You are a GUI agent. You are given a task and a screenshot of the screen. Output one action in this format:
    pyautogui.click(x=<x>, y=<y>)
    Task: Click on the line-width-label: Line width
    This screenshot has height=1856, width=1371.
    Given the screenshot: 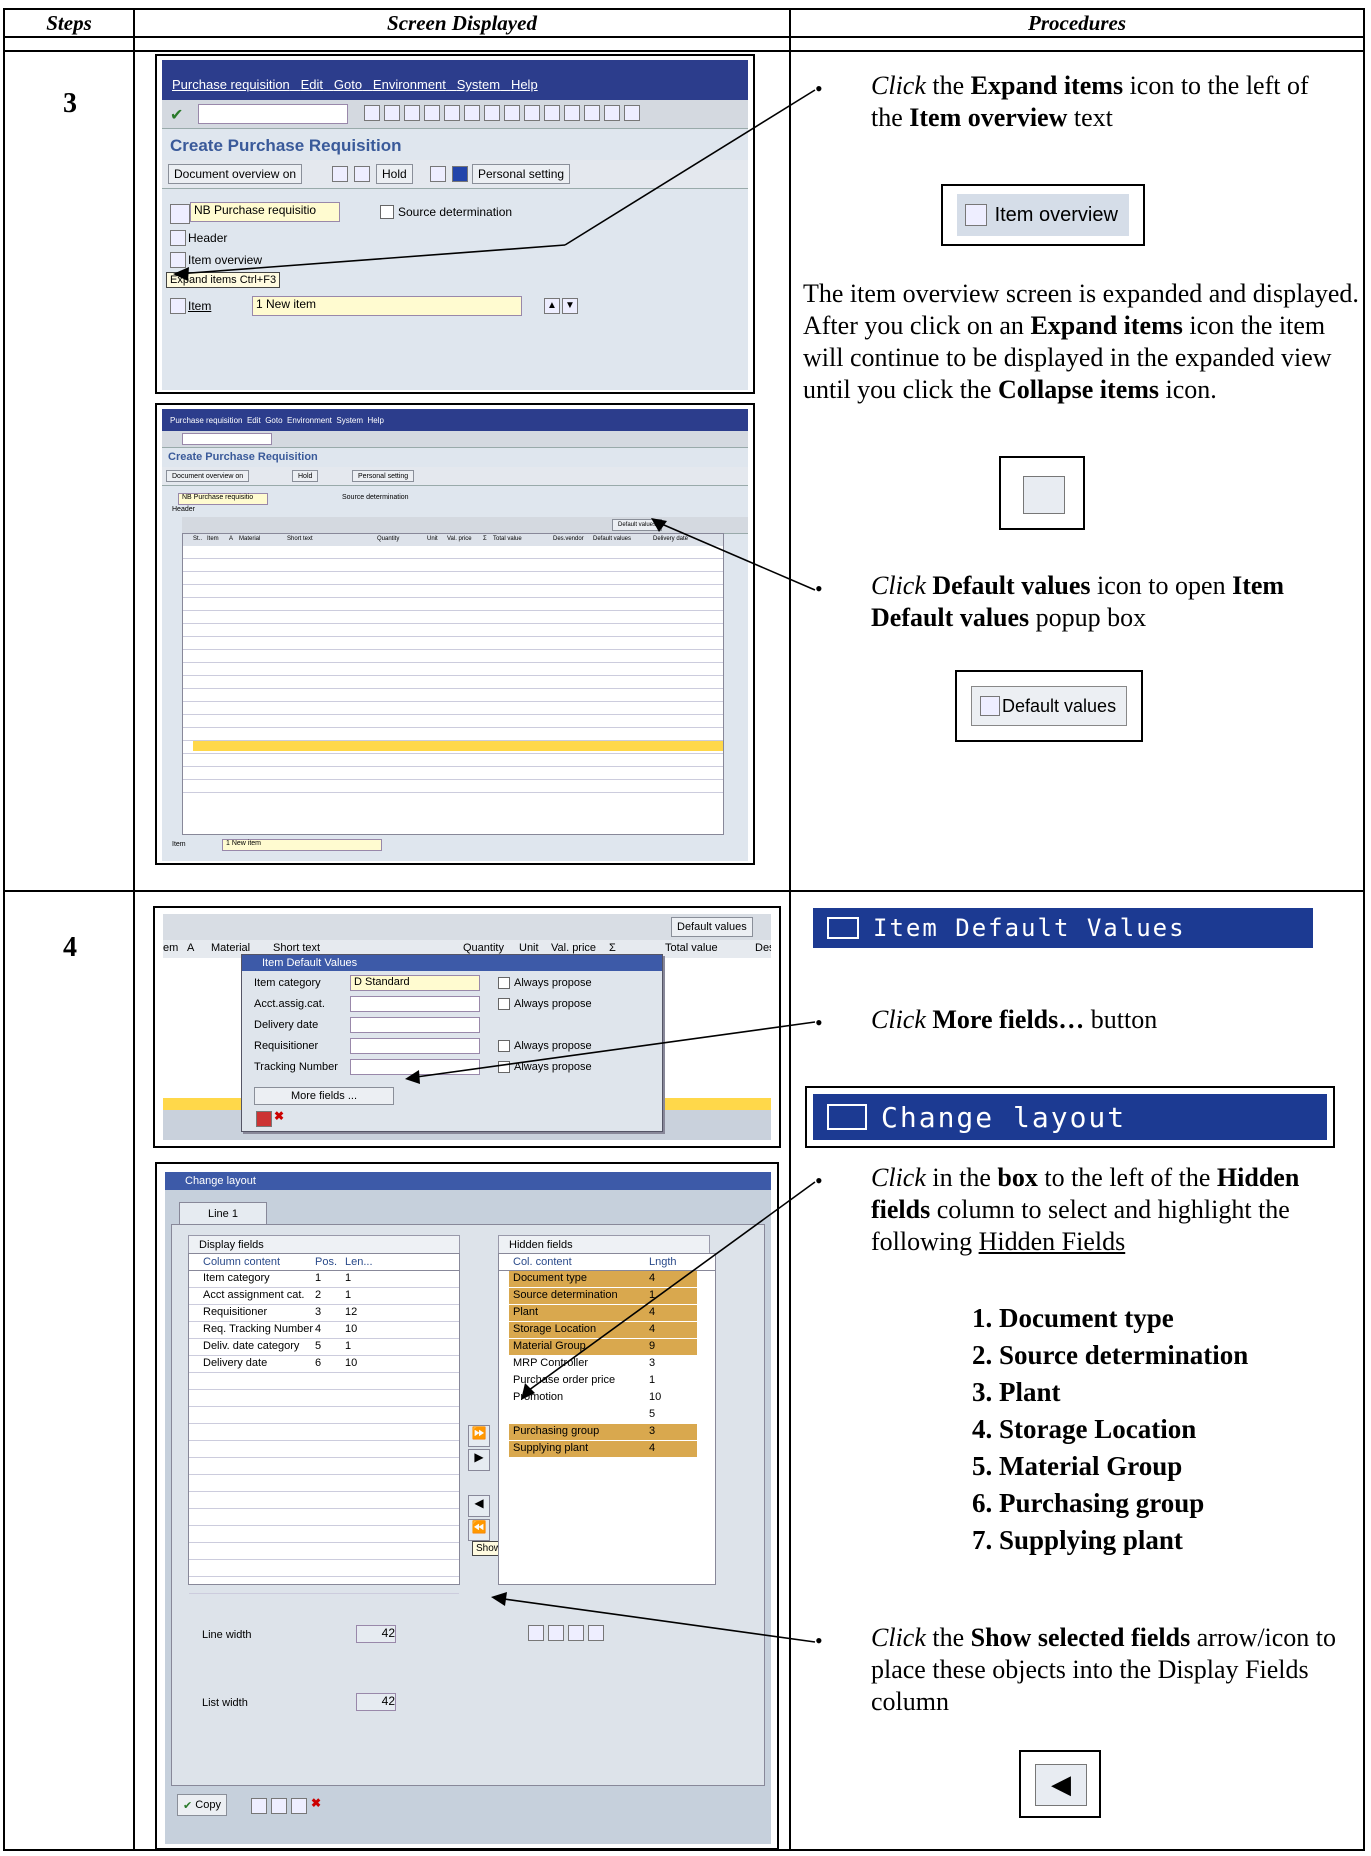 What is the action you would take?
    pyautogui.click(x=227, y=1635)
    